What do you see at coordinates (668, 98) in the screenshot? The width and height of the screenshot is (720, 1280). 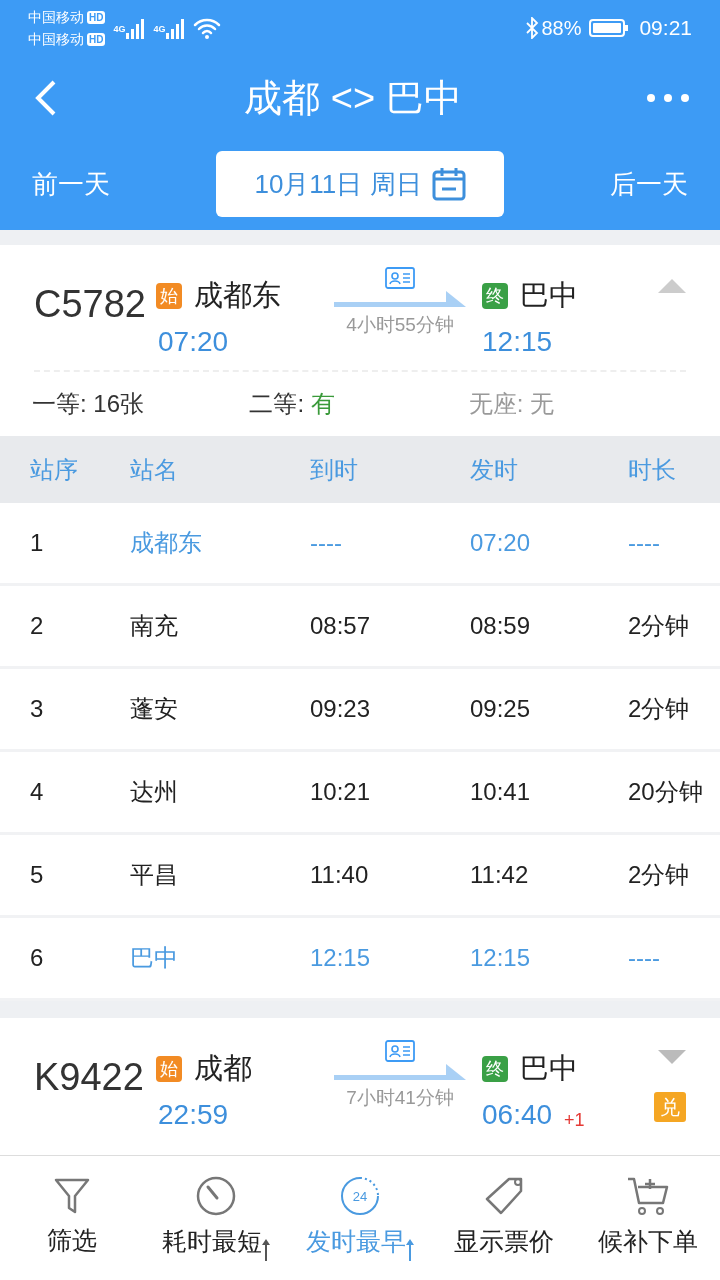 I see `more-button` at bounding box center [668, 98].